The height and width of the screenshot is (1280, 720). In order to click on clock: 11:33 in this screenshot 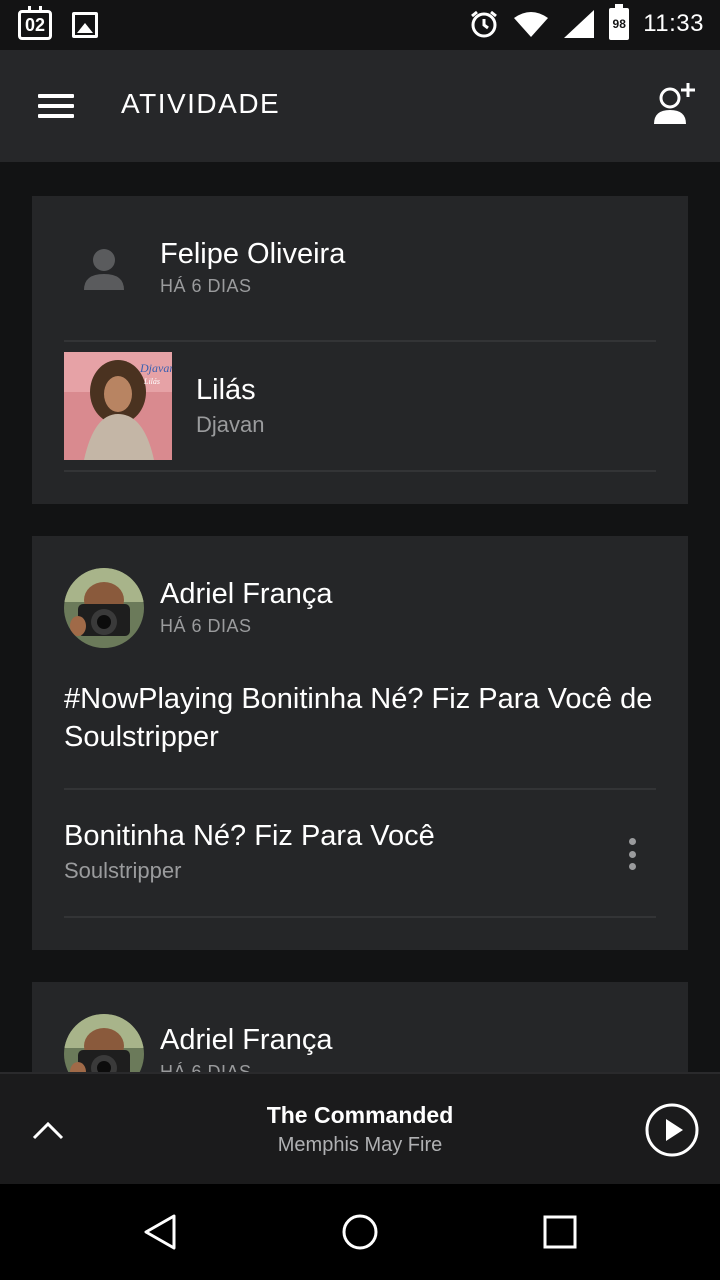, I will do `click(673, 23)`.